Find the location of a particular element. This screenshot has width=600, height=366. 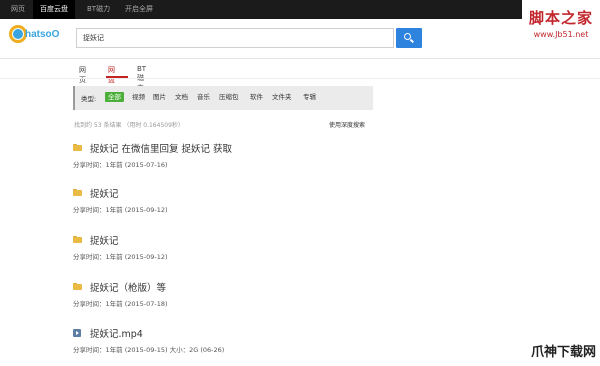

filter-chip-doc: 文档 is located at coordinates (181, 97).